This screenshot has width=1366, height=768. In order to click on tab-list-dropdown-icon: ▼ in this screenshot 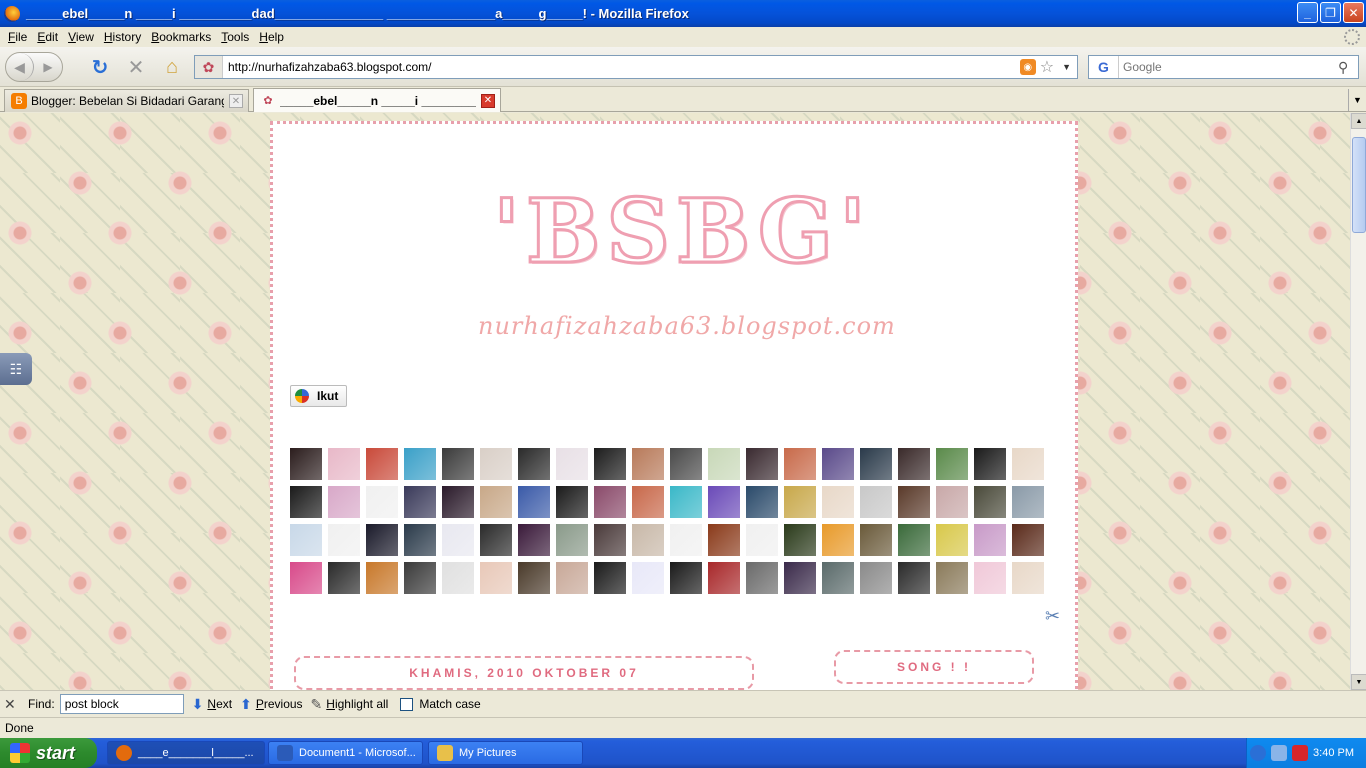, I will do `click(1357, 100)`.